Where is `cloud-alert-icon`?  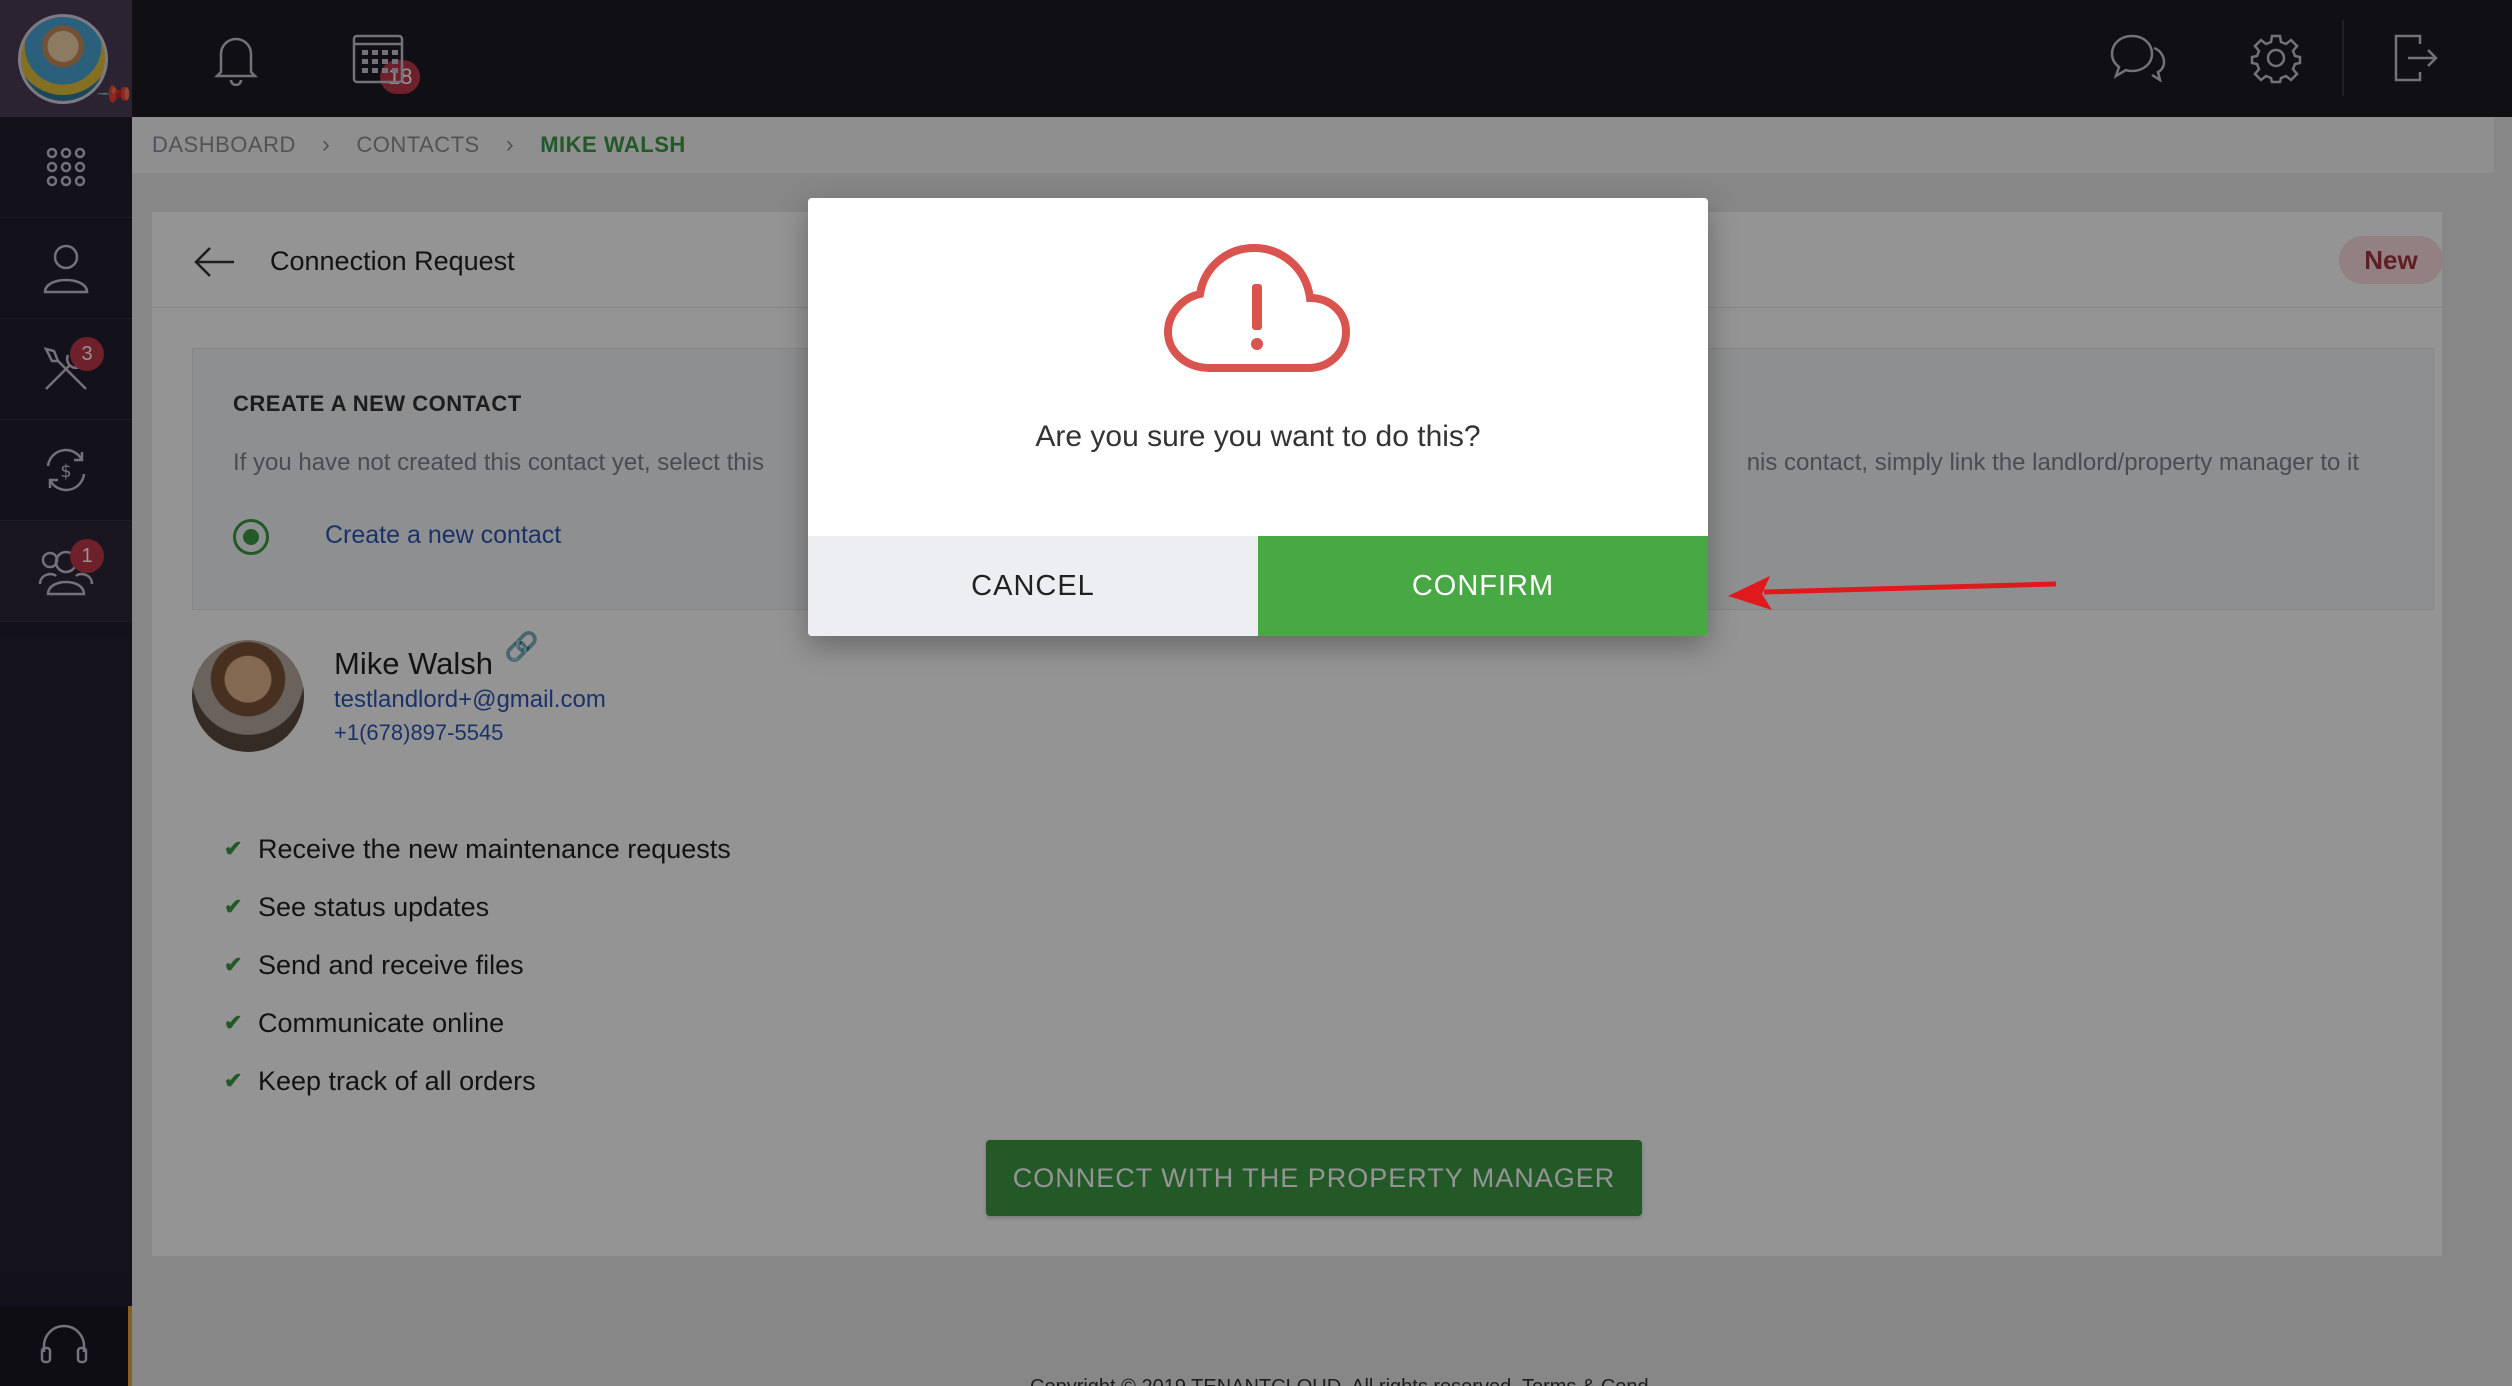 cloud-alert-icon is located at coordinates (1257, 307).